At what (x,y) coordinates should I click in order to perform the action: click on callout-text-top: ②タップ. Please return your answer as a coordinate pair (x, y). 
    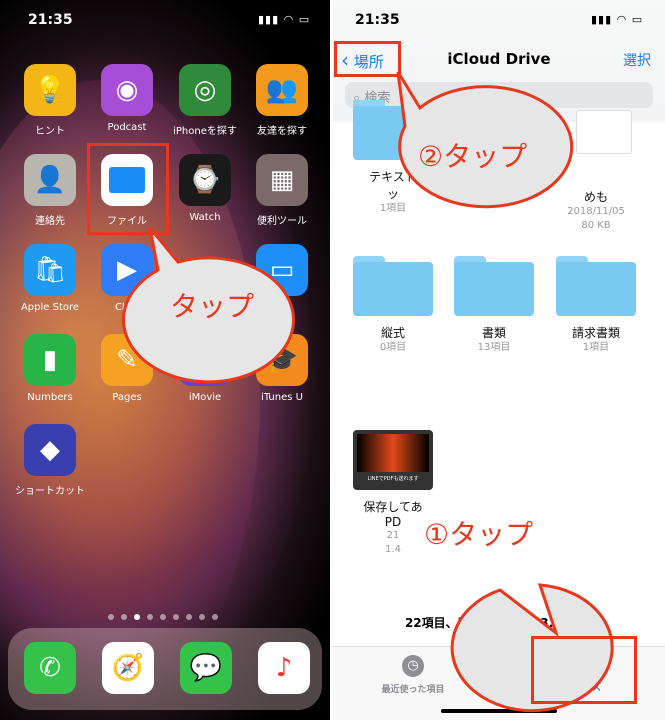
    Looking at the image, I should click on (473, 156).